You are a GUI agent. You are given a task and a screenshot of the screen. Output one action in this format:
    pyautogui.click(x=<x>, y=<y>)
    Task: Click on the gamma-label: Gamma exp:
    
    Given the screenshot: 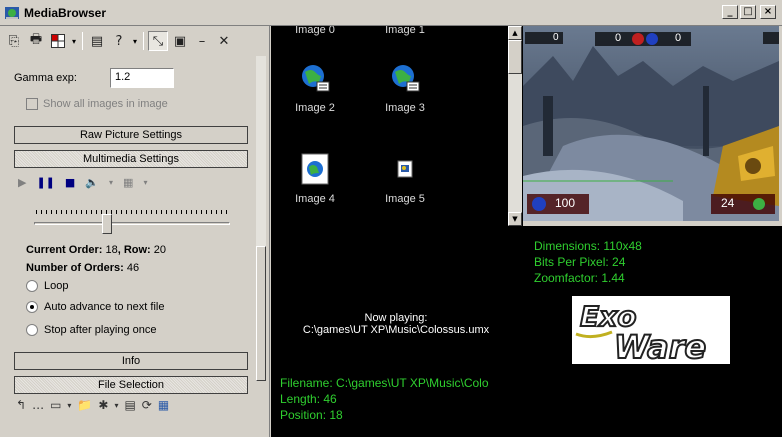 What is the action you would take?
    pyautogui.click(x=45, y=78)
    